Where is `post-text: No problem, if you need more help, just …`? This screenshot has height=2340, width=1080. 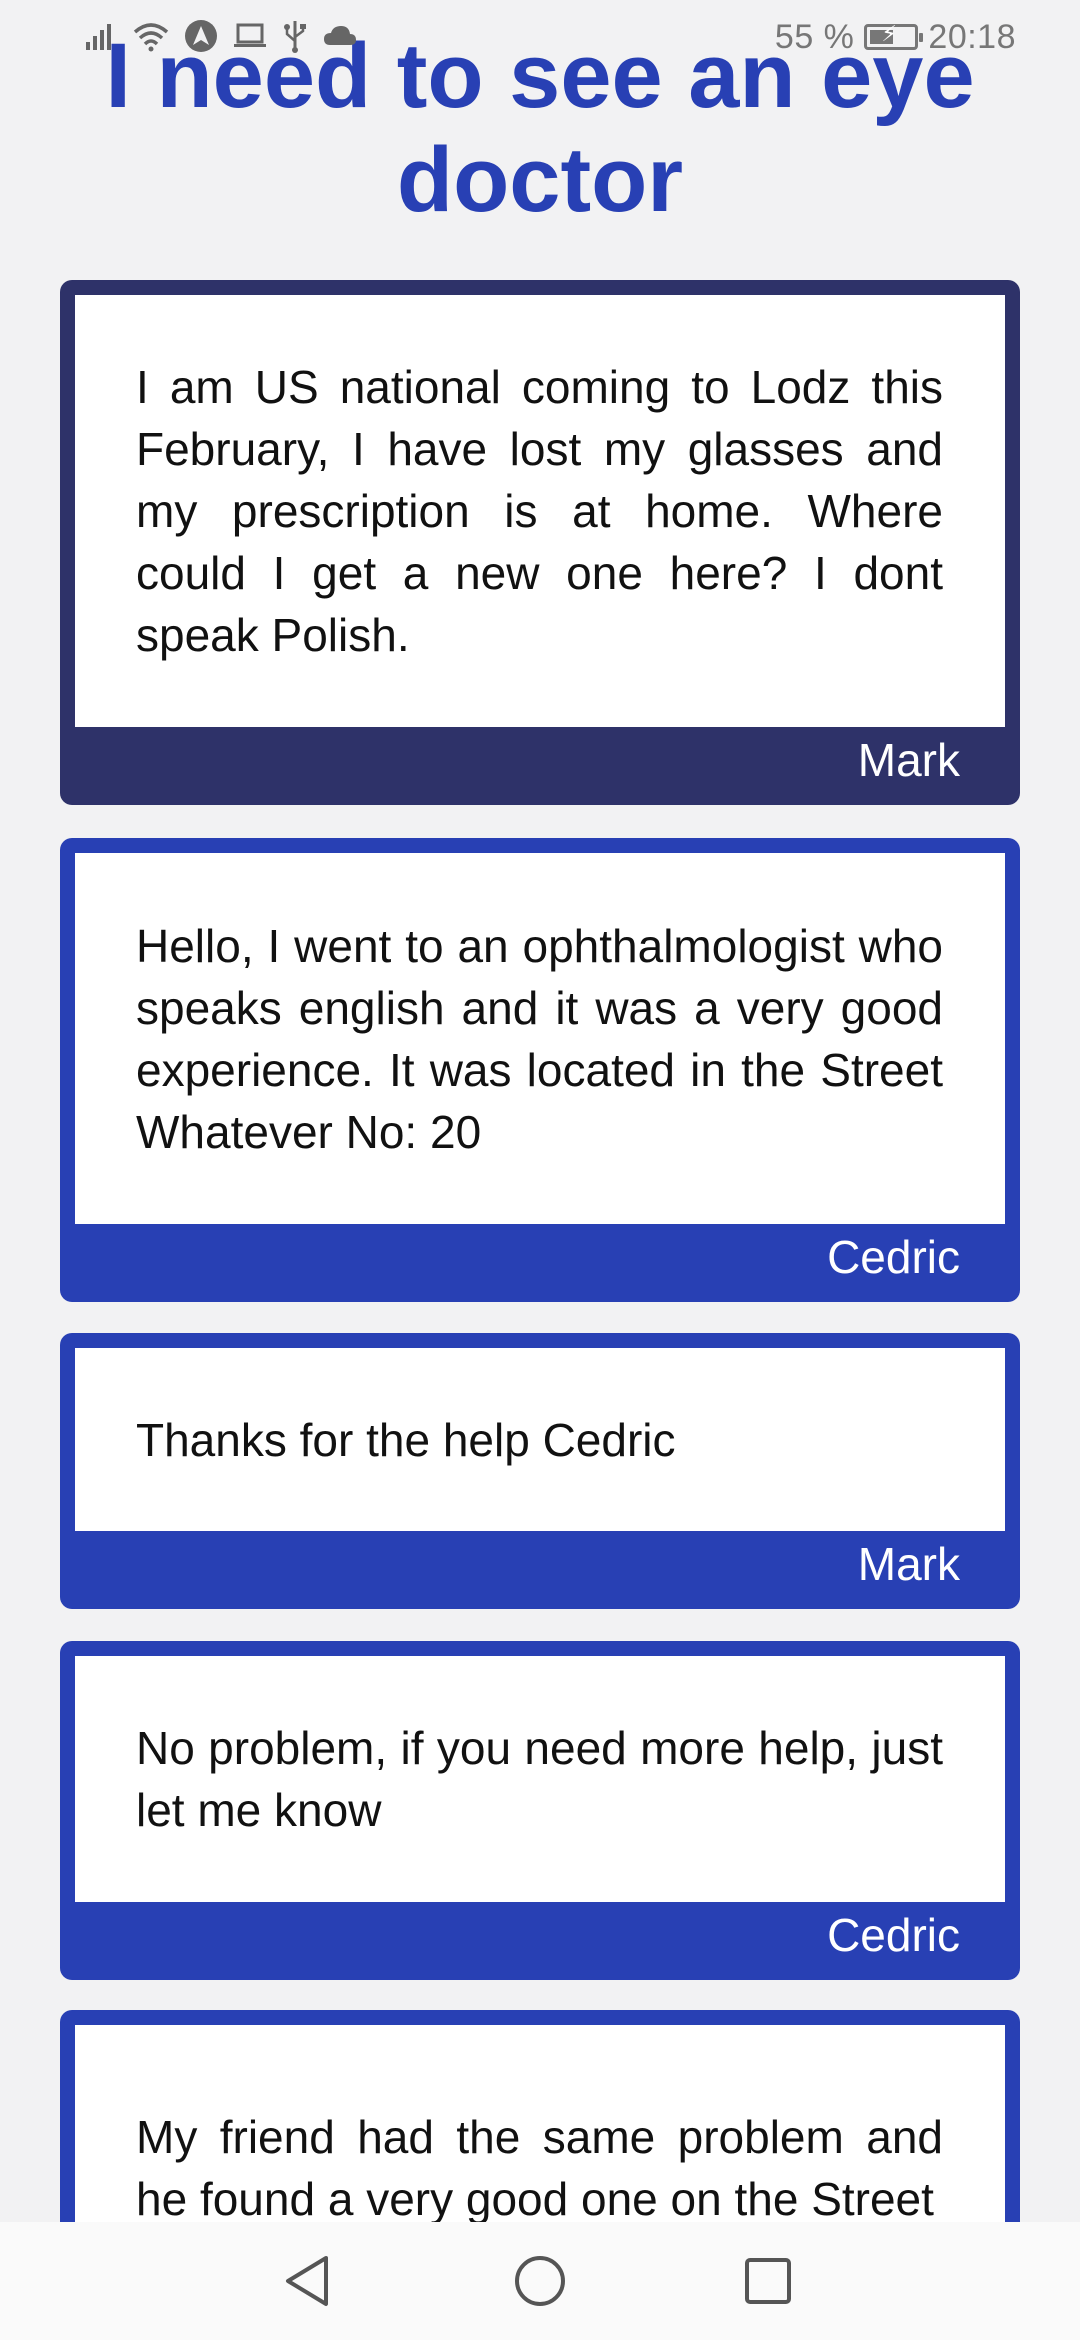
post-text: No problem, if you need more help, just … is located at coordinates (539, 1779).